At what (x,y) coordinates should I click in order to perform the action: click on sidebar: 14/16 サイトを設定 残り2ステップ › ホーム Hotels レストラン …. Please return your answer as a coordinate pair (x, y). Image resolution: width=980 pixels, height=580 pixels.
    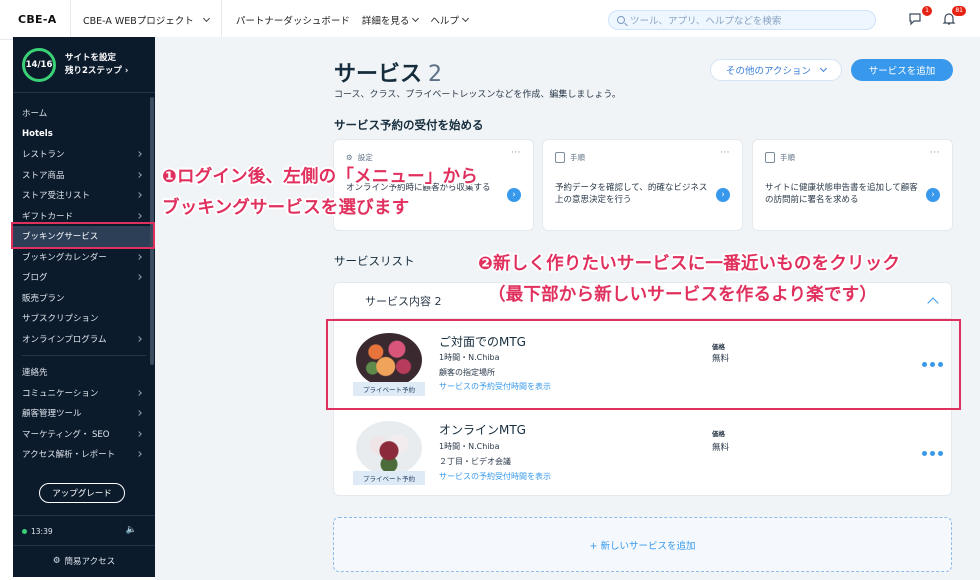
    Looking at the image, I should click on (84, 307).